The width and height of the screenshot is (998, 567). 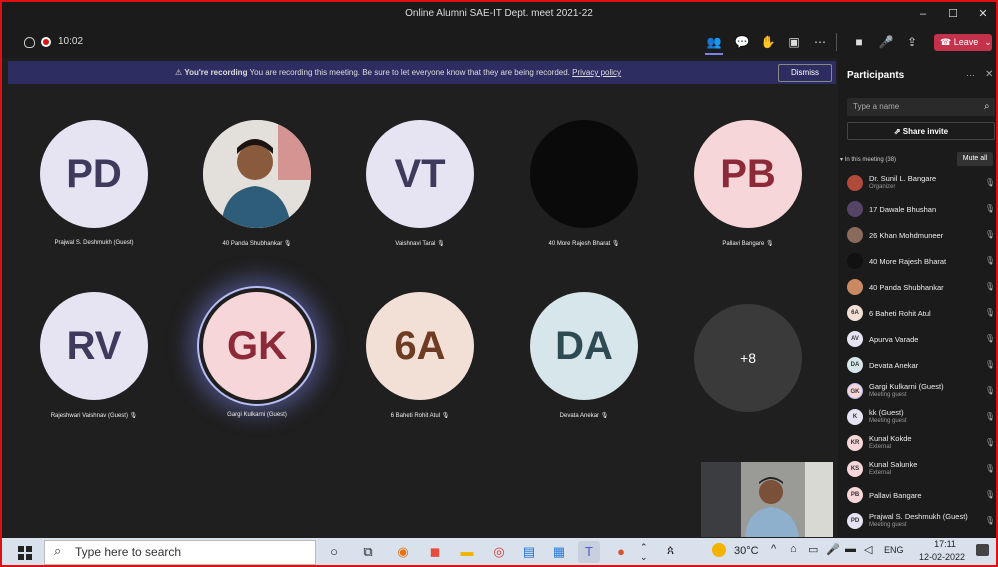 I want to click on participant-row: Dr. Sunil L. Bangare Organizer 🎙, so click(x=920, y=183).